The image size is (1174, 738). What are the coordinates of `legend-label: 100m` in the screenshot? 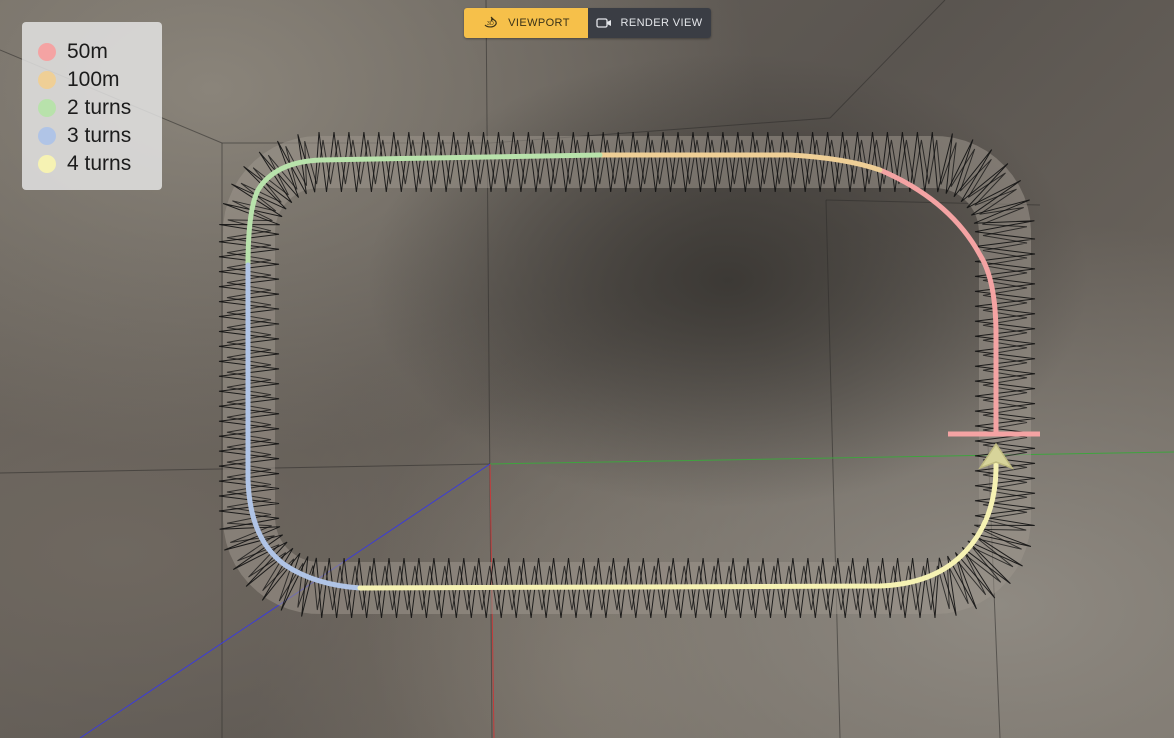 It's located at (93, 79).